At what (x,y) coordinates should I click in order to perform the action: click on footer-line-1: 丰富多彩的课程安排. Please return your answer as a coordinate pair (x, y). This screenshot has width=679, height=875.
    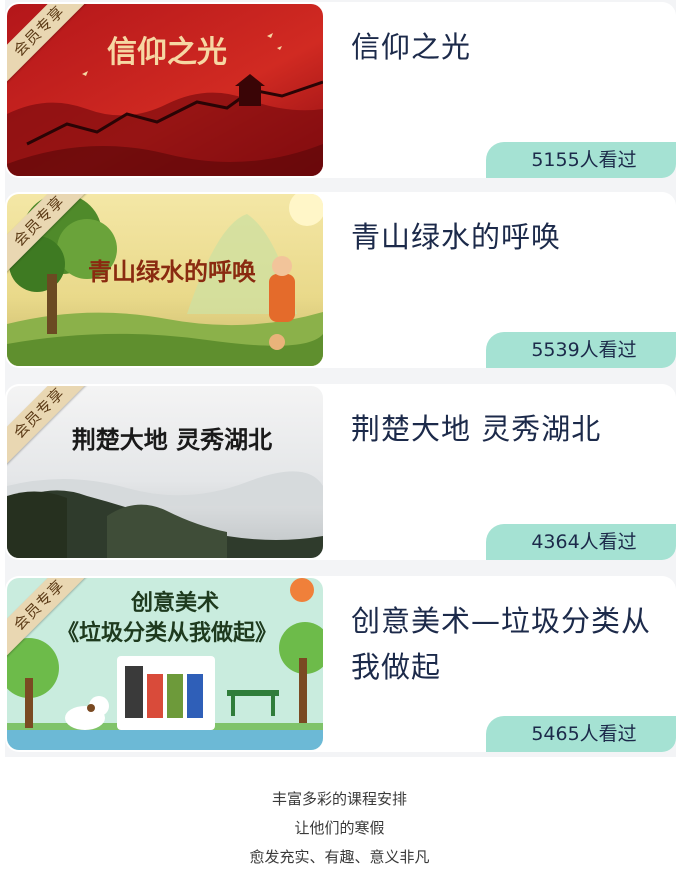
    Looking at the image, I should click on (339, 799).